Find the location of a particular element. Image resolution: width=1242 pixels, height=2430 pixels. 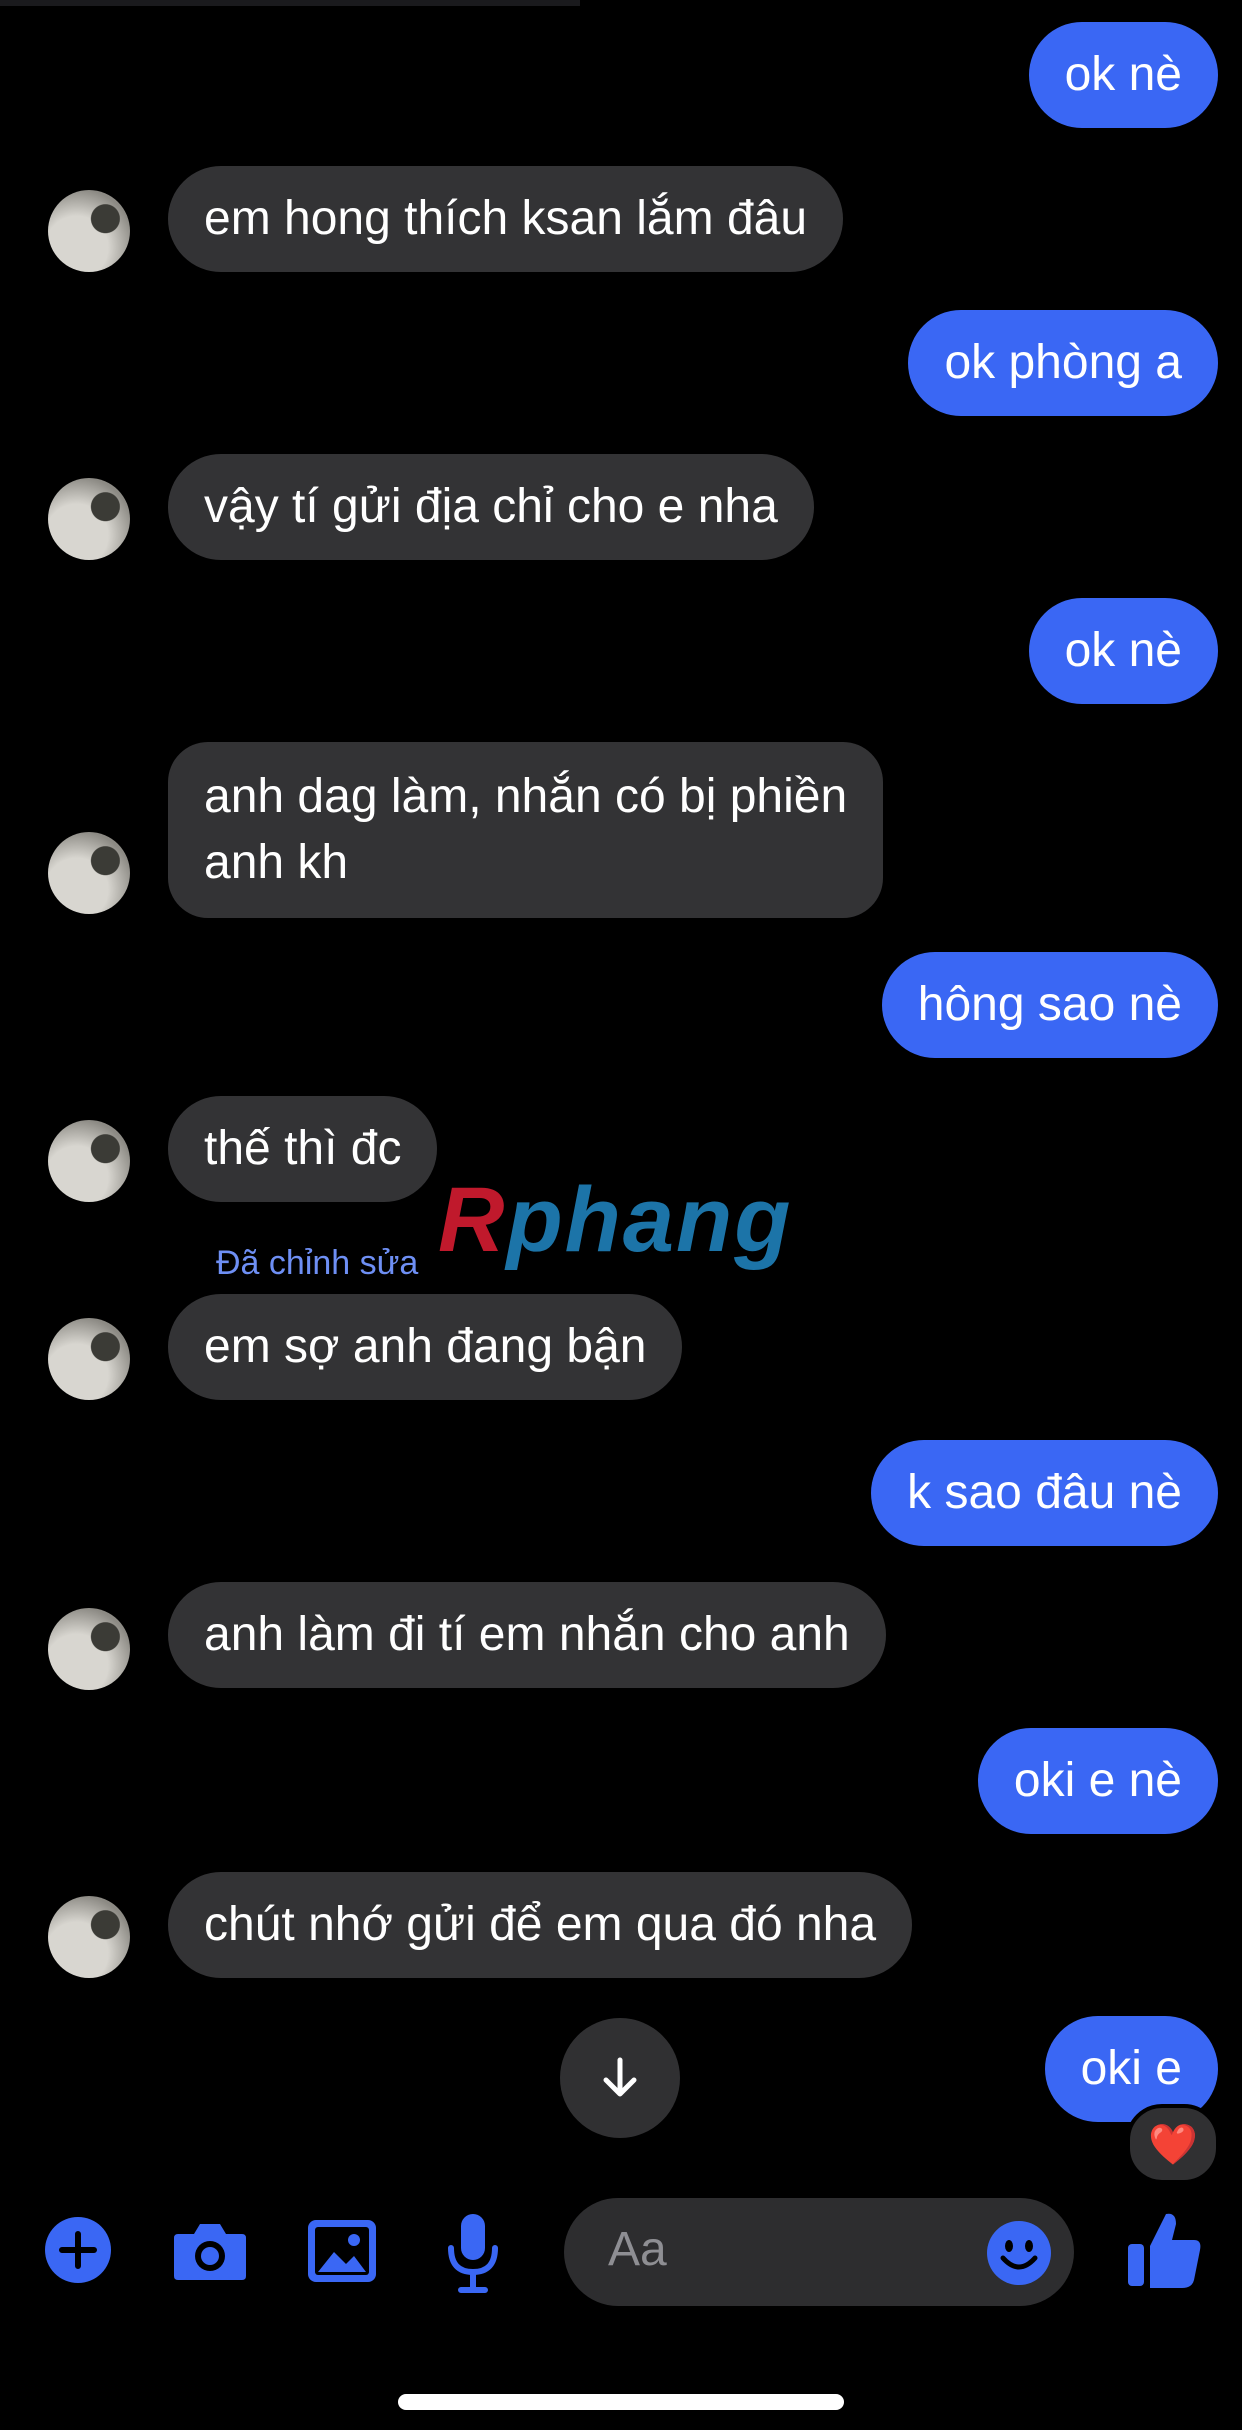

status-area is located at coordinates (290, 3).